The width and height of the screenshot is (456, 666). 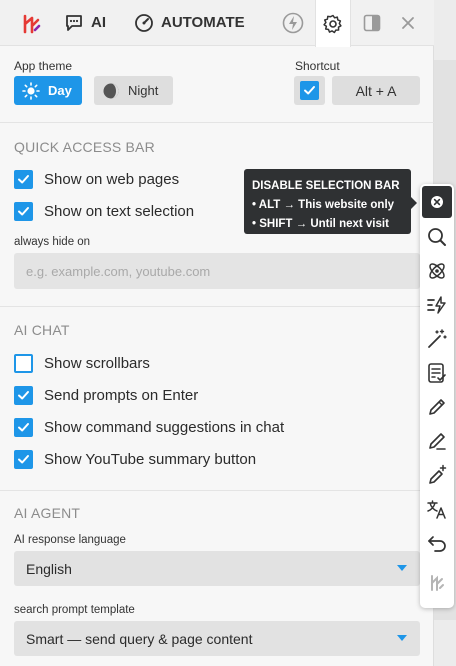 I want to click on prompt-template-select: Smart — send query & page content, so click(x=217, y=638).